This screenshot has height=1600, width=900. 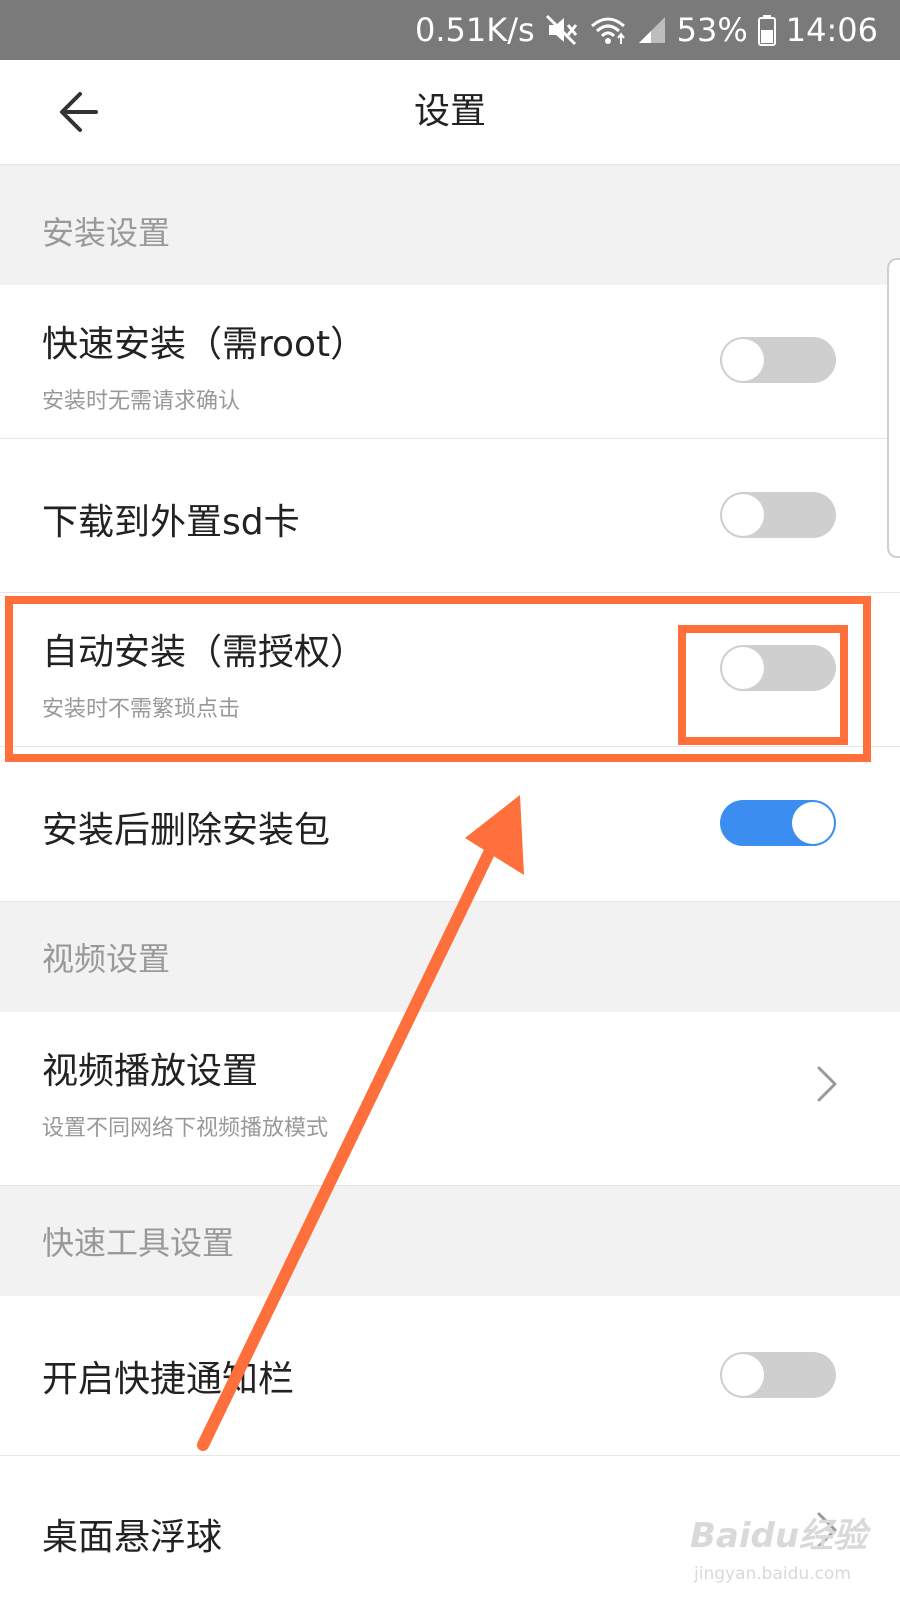 I want to click on setting-row-video-playback: 视频播放设置 设置不同网络下视频播放模式, so click(x=450, y=1099).